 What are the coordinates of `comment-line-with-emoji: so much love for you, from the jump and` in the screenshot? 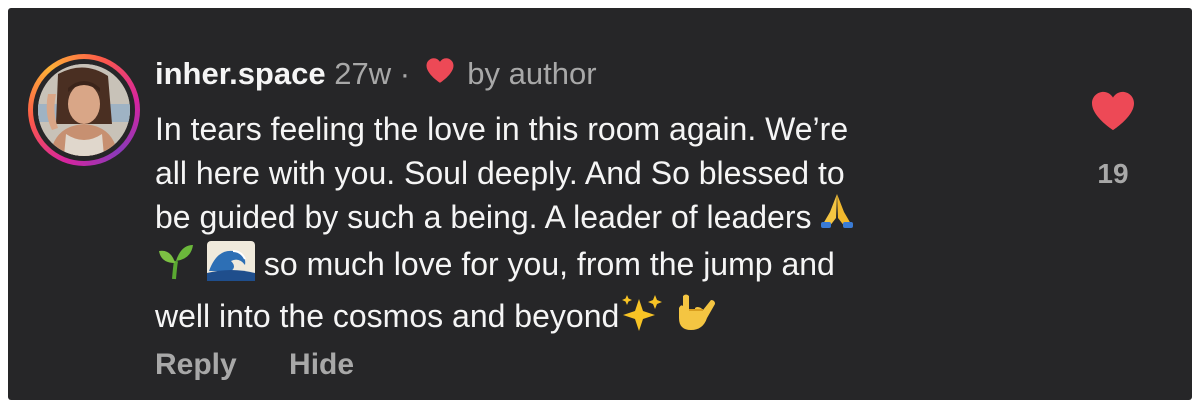 It's located at (605, 266).